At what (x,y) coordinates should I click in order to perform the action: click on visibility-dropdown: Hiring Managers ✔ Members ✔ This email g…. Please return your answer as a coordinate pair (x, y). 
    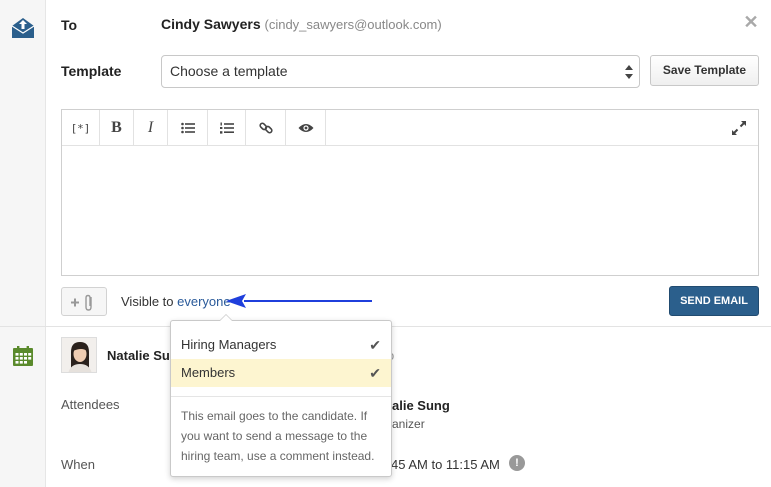
    Looking at the image, I should click on (281, 395).